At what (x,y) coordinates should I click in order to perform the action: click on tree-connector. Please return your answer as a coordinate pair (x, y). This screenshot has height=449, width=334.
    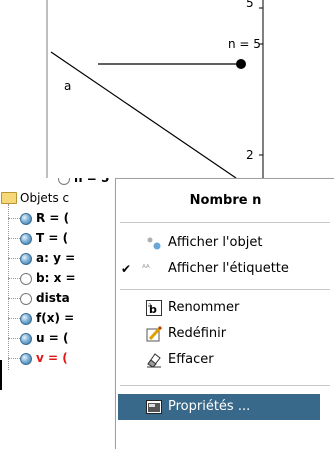
    Looking at the image, I should click on (8, 287).